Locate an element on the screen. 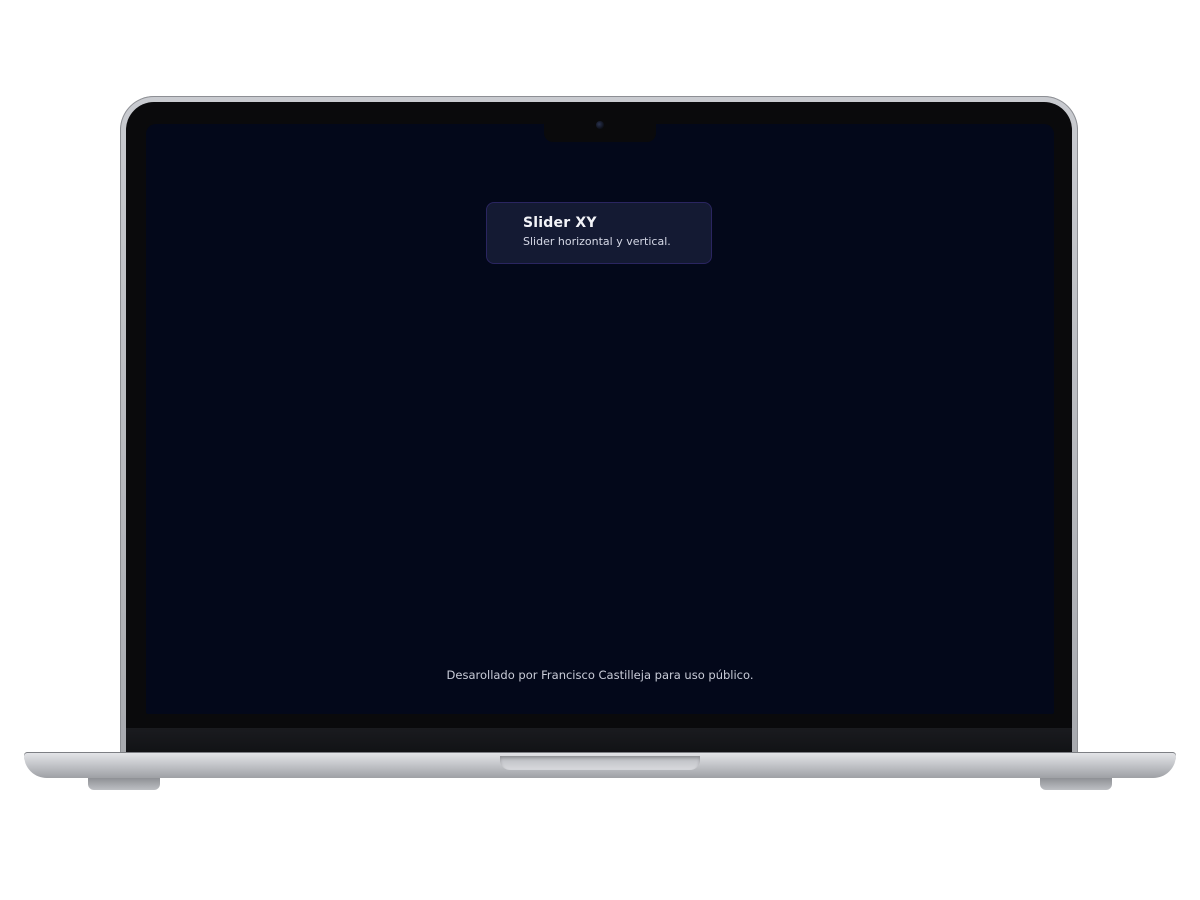  laptop-foot-left is located at coordinates (124, 784).